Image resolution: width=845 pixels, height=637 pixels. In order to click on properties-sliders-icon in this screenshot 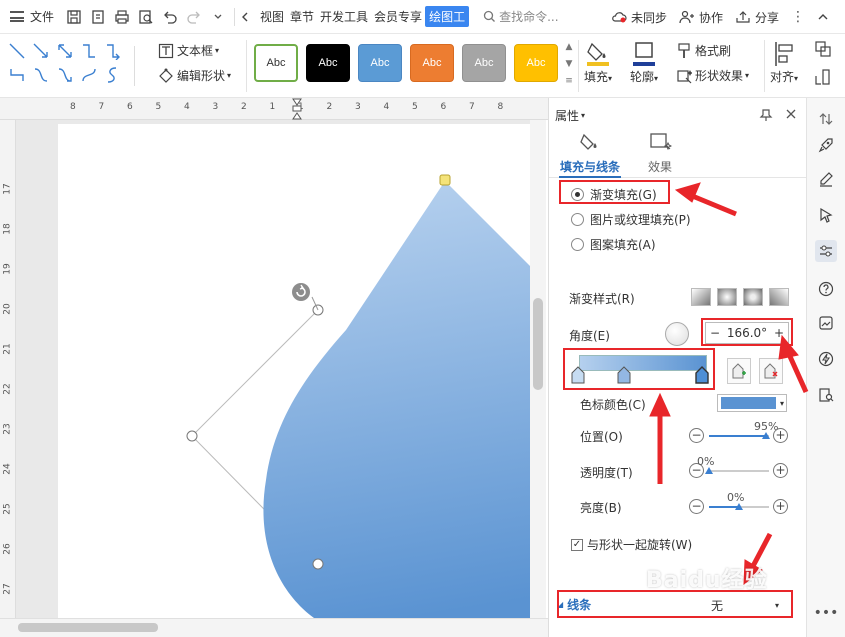, I will do `click(826, 251)`.